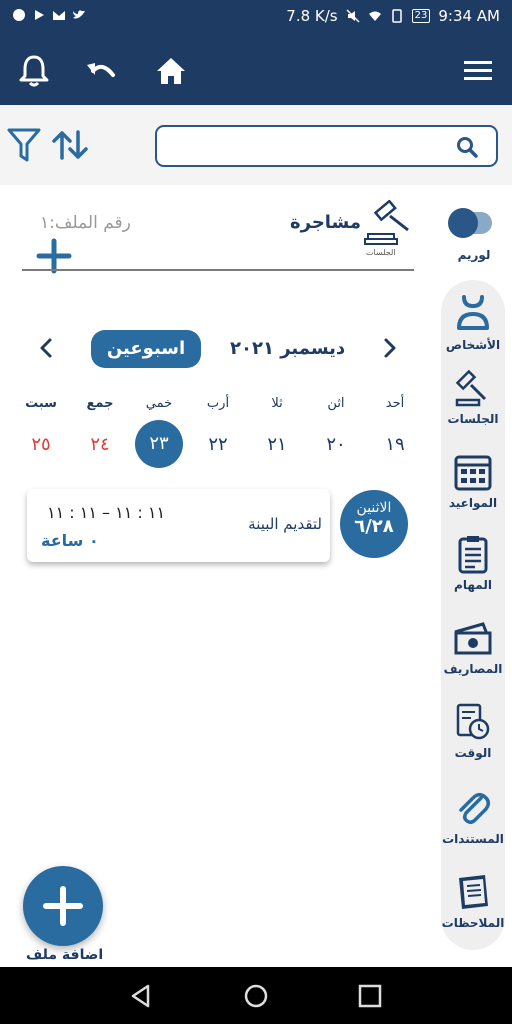 Image resolution: width=512 pixels, height=1024 pixels. Describe the element at coordinates (473, 503) in the screenshot. I see `sidebar-item-label: المواعيد` at that location.